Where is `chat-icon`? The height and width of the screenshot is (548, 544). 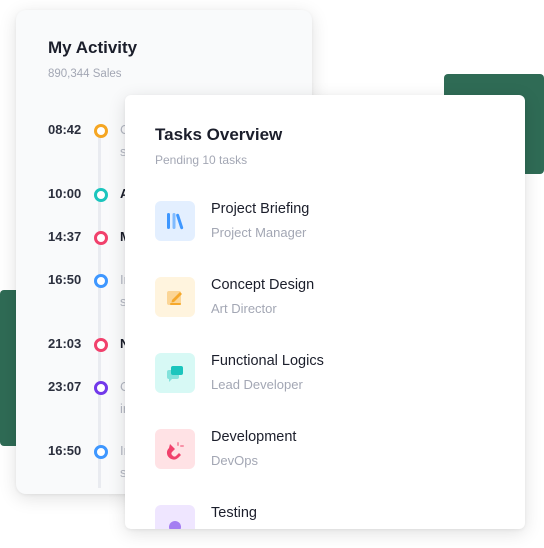
chat-icon is located at coordinates (175, 373).